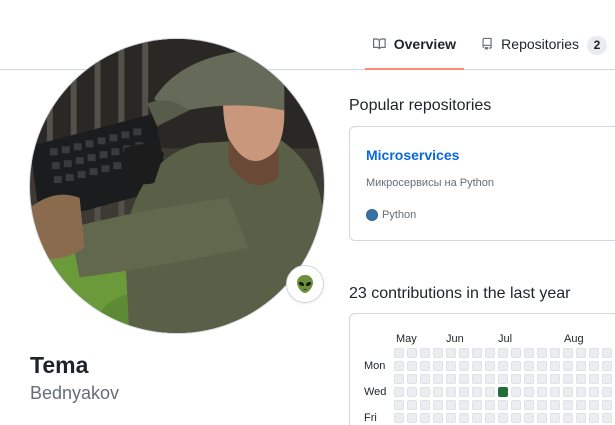 Image resolution: width=615 pixels, height=425 pixels. What do you see at coordinates (412, 155) in the screenshot?
I see `repo-link: Microservices` at bounding box center [412, 155].